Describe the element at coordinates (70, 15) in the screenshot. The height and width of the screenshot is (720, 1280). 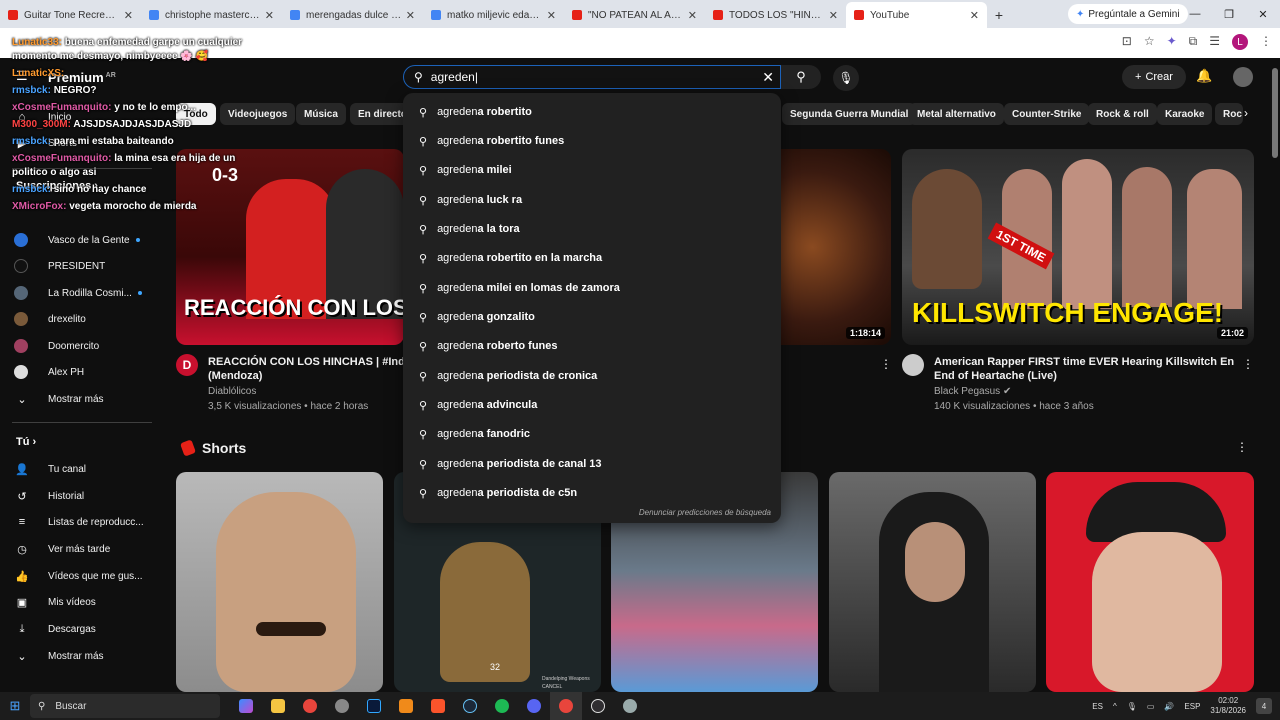
I see `browser-tab: Guitar Tone Recreation | A ✕` at that location.